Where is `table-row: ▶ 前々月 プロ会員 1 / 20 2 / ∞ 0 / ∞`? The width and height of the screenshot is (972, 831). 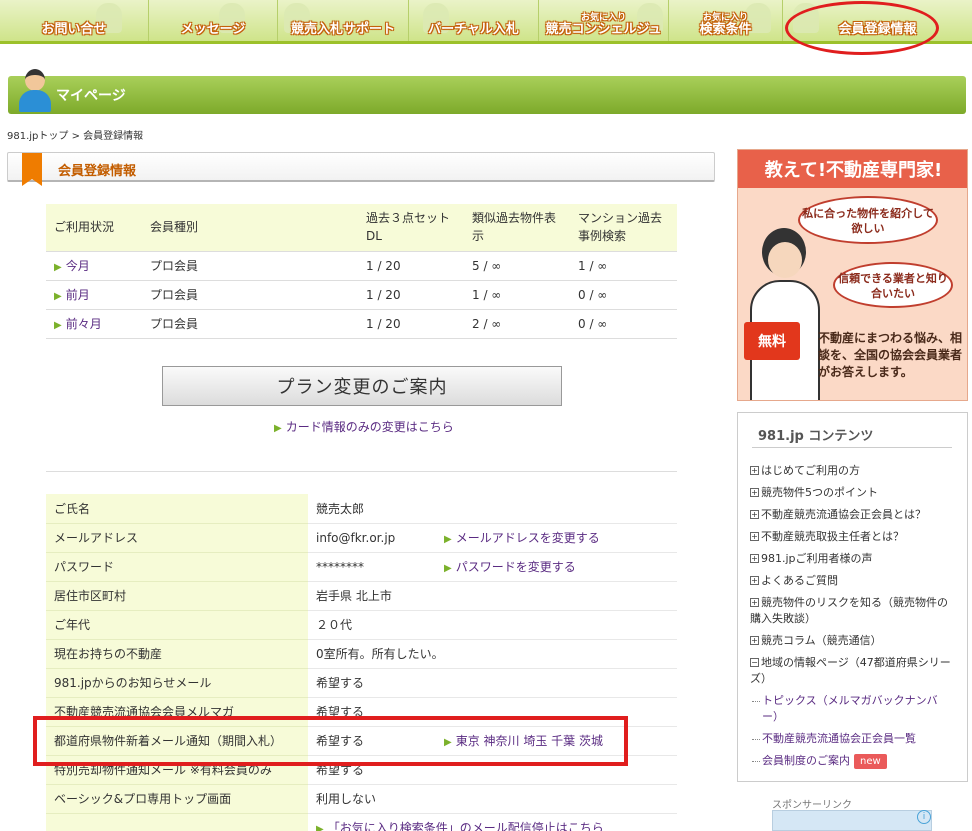
table-row: ▶ 前々月 プロ会員 1 / 20 2 / ∞ 0 / ∞ is located at coordinates (361, 323).